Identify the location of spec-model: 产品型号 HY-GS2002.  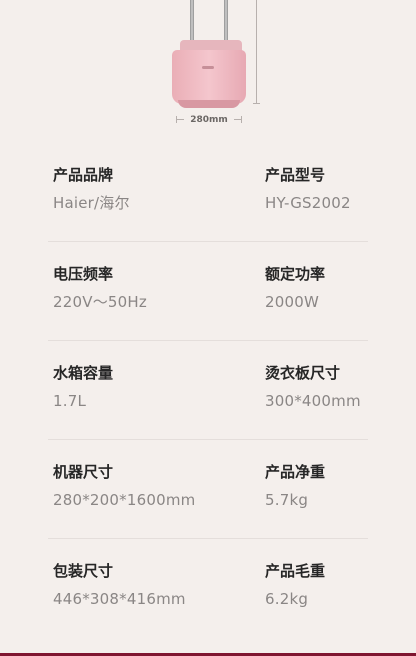
(308, 188).